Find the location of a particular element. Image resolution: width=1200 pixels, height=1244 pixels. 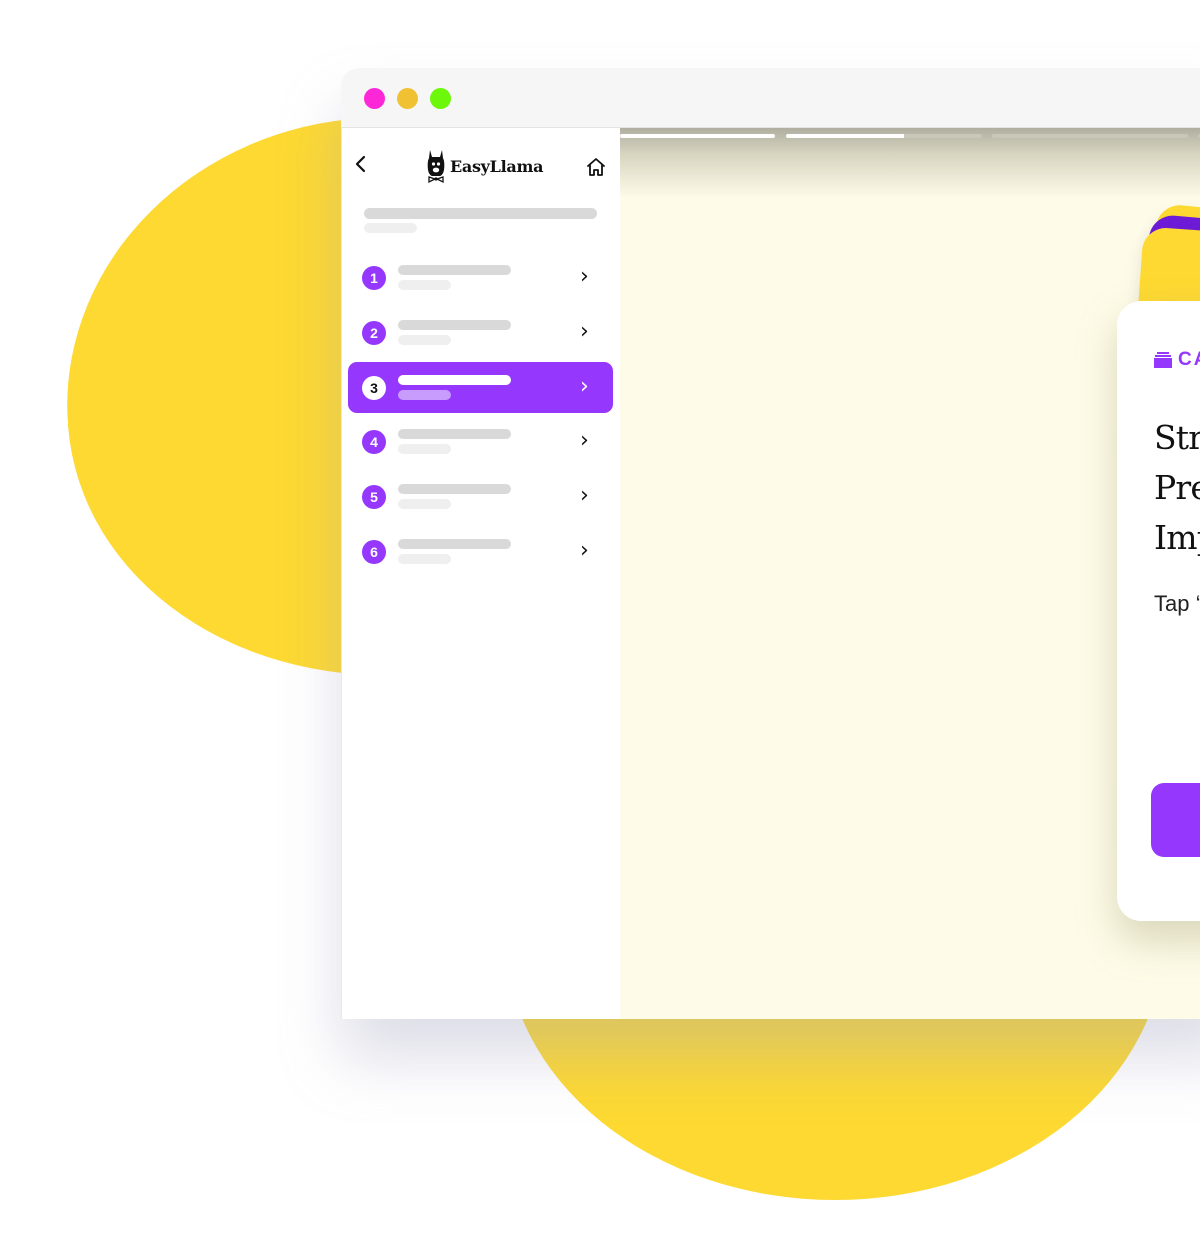

module-item-3: 3 › is located at coordinates (480, 387).